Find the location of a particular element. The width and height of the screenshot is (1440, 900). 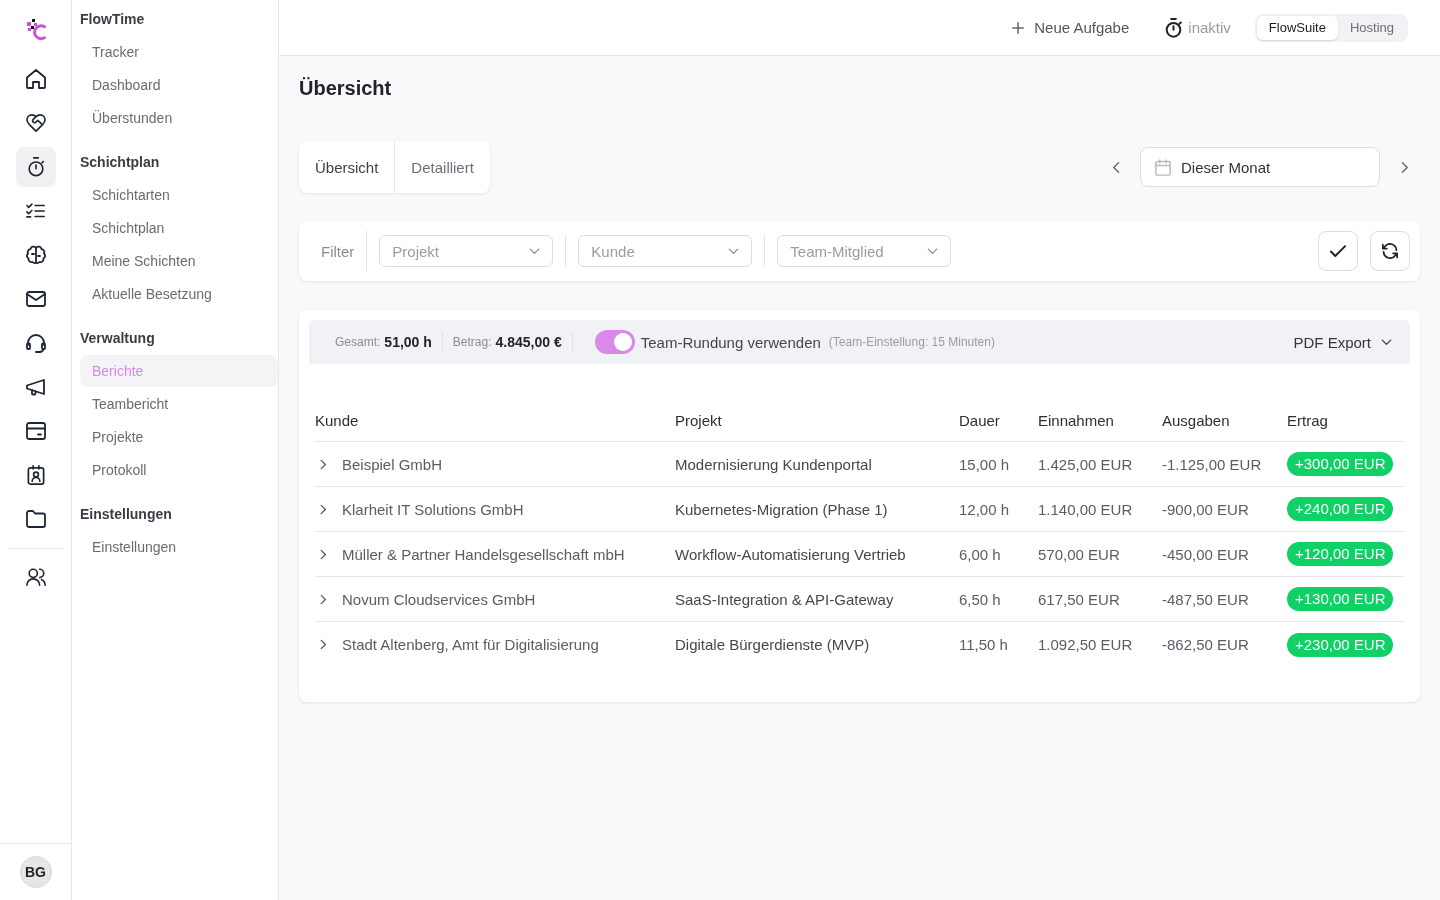

table-cell: Kubernetes-Migration (Phase 1) is located at coordinates (781, 509).